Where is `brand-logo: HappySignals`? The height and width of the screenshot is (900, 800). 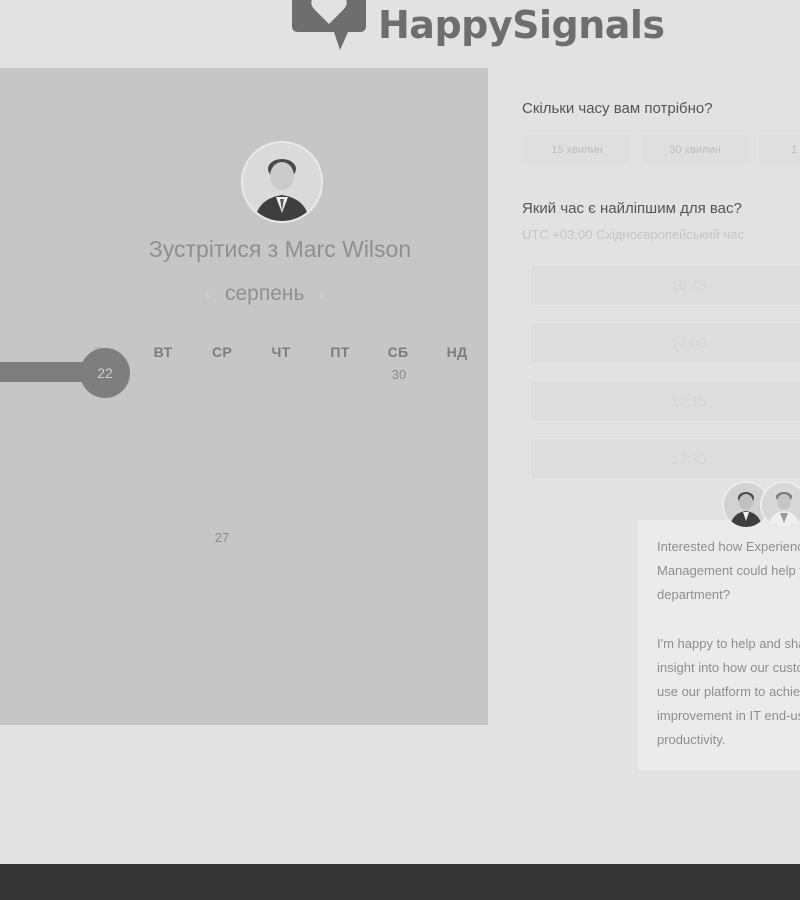
brand-logo: HappySignals is located at coordinates (477, 26).